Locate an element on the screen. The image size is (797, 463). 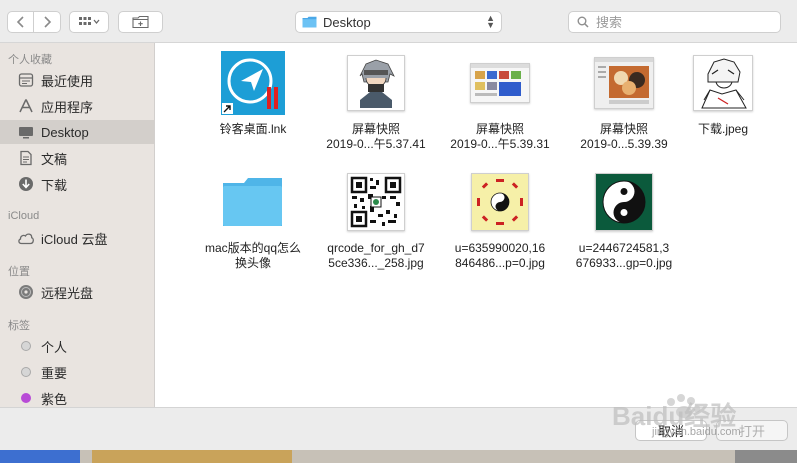
grid-view-icon is located at coordinates (89, 21).